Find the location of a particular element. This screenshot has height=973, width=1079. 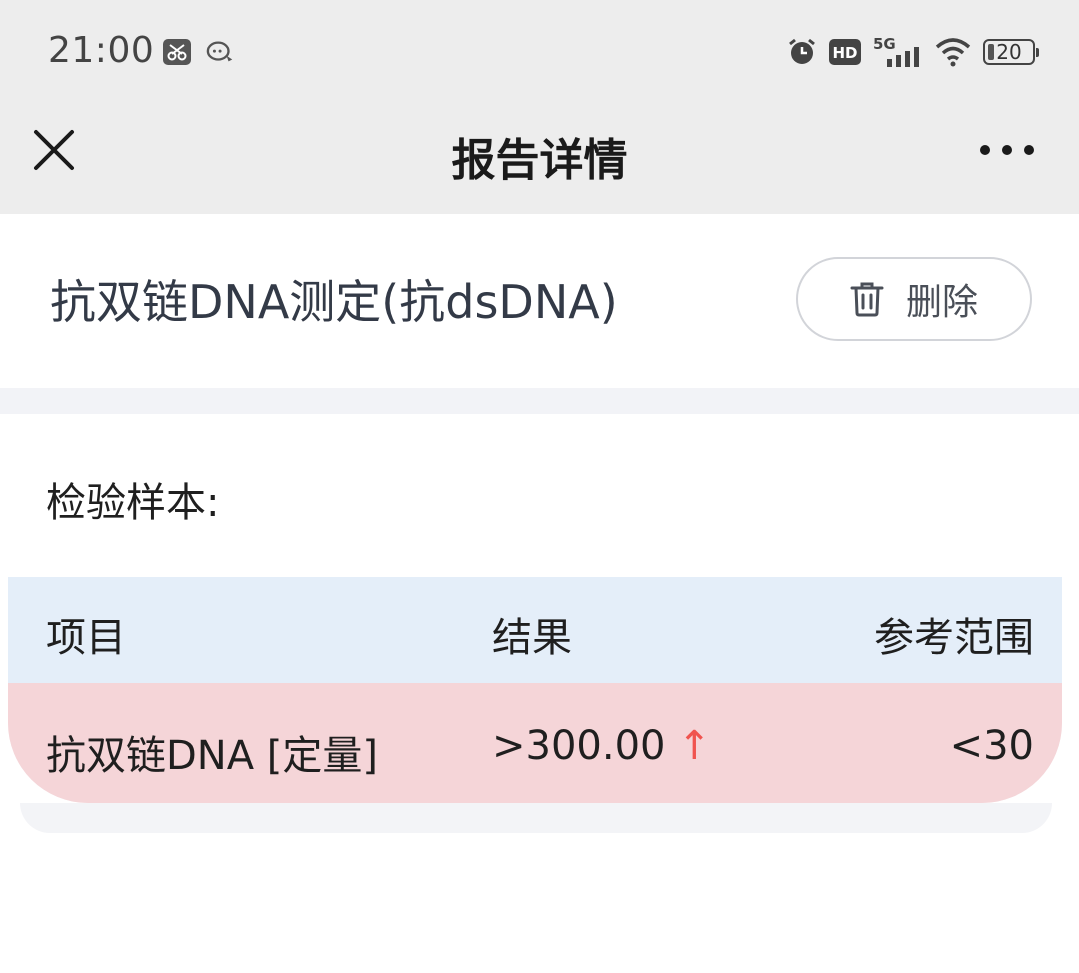

hd-icon: HD is located at coordinates (845, 52).